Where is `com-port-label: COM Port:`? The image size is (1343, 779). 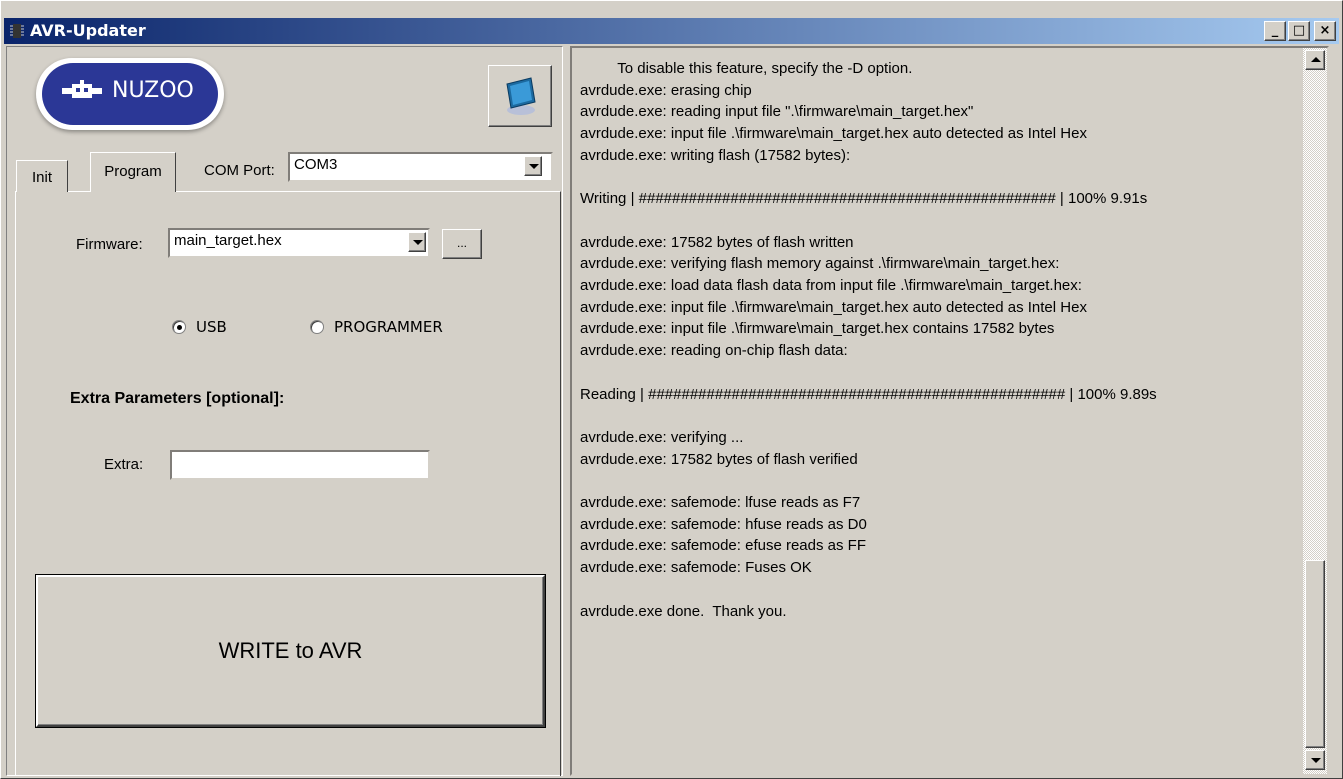
com-port-label: COM Port: is located at coordinates (239, 170).